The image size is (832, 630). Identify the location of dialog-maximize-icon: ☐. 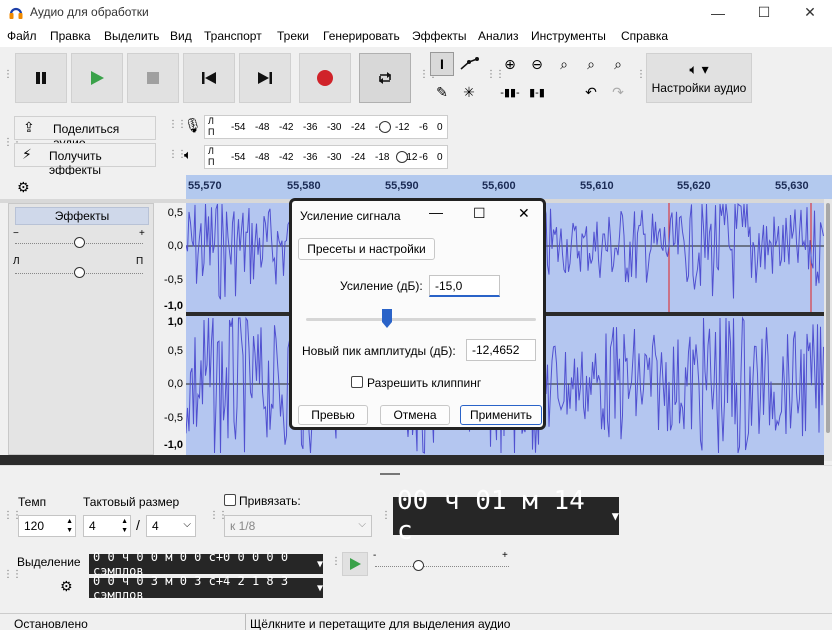
(479, 213).